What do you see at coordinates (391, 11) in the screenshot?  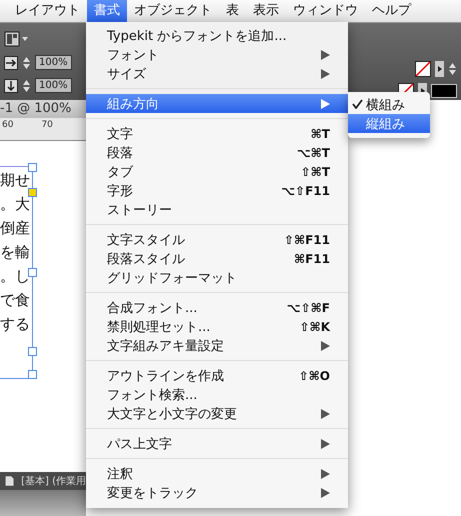 I see `menu-title: ヘルプ` at bounding box center [391, 11].